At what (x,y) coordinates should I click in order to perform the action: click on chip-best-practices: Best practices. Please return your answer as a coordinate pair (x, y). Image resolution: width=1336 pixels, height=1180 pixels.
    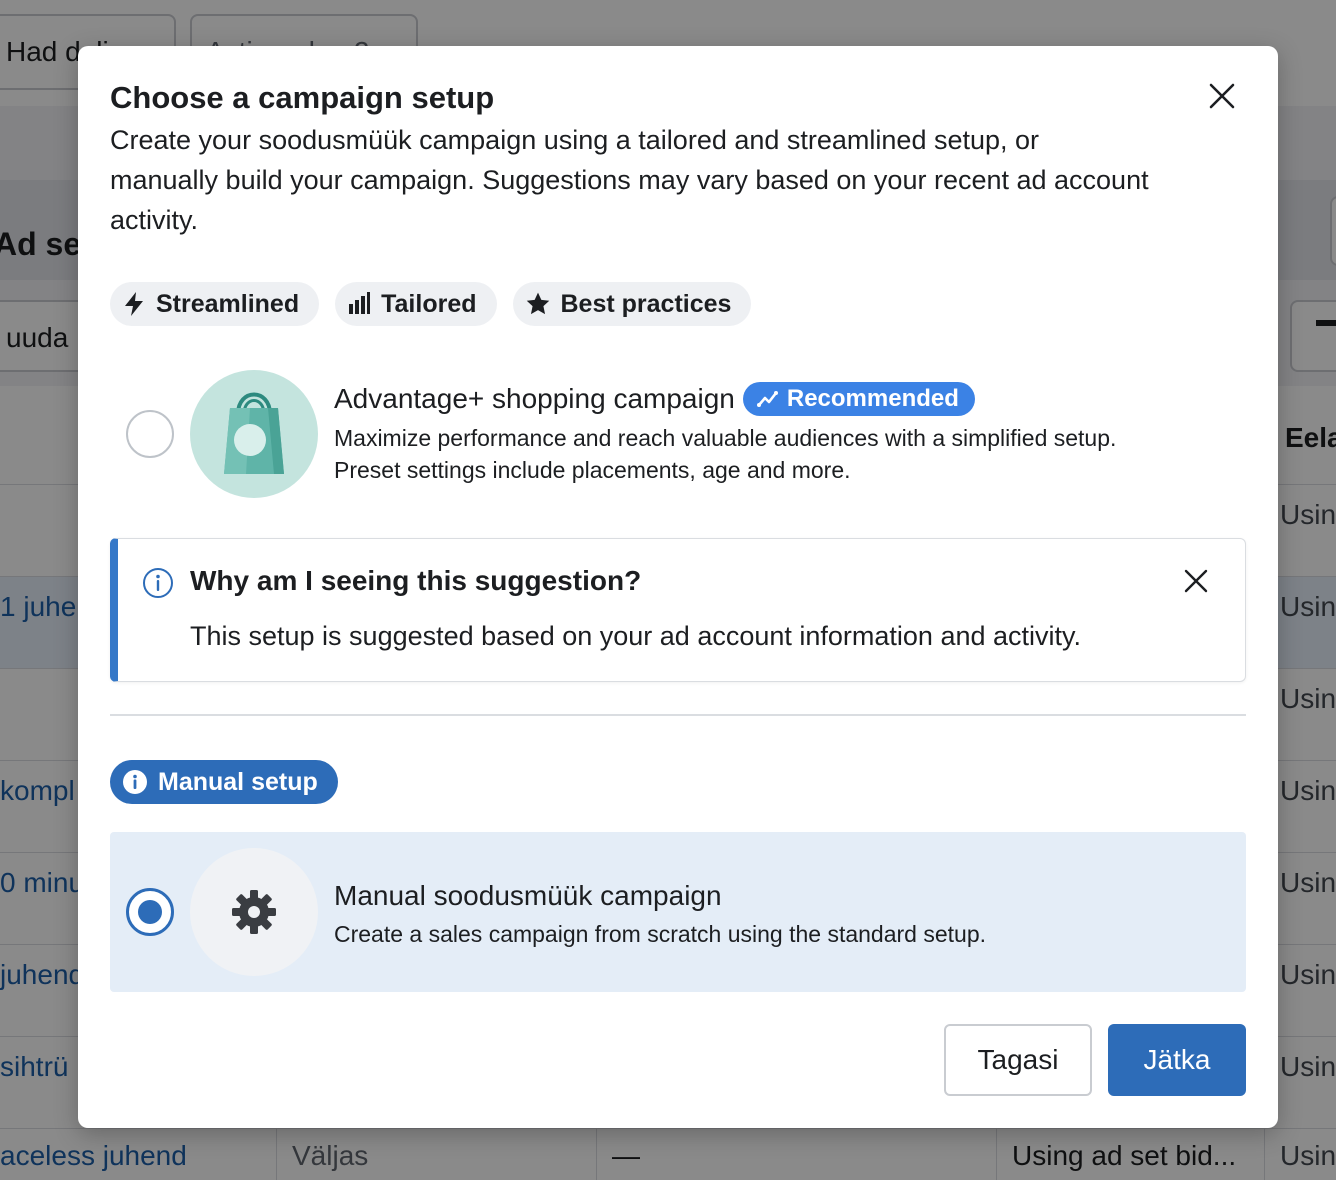
    Looking at the image, I should click on (632, 304).